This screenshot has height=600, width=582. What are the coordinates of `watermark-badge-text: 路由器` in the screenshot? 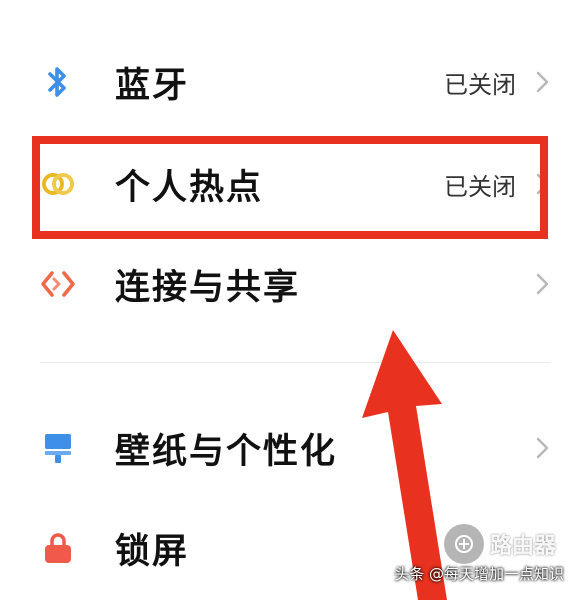 It's located at (523, 546).